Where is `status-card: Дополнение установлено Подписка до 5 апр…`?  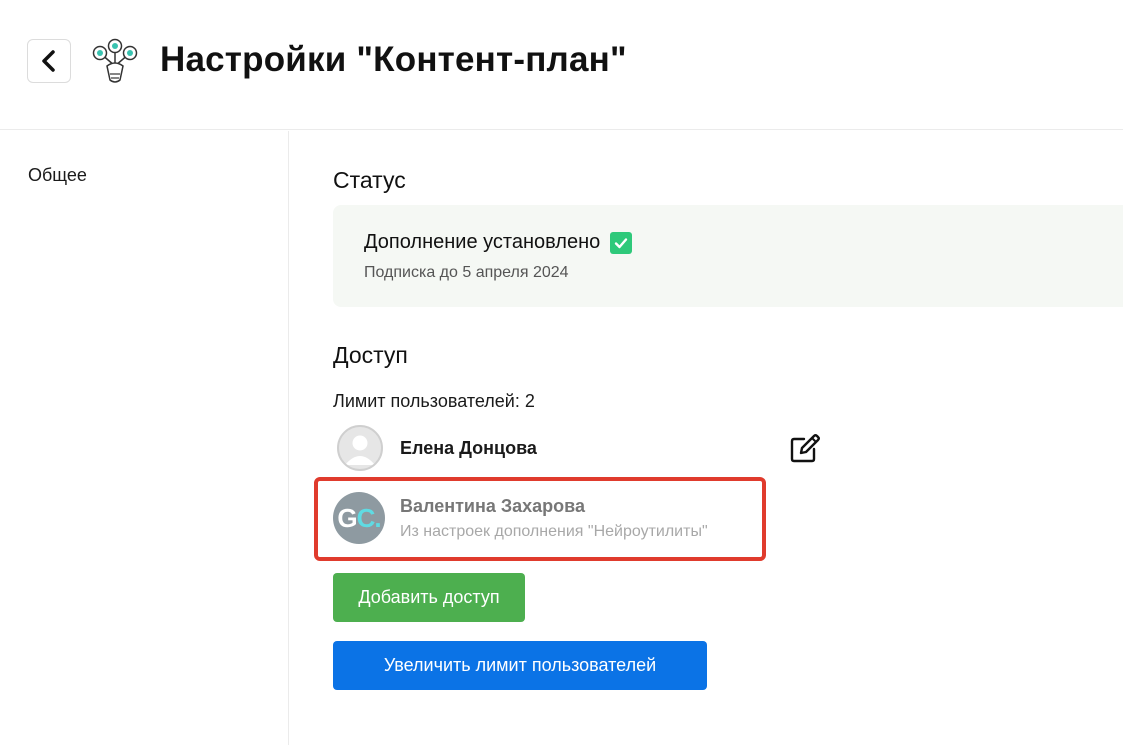
status-card: Дополнение установлено Подписка до 5 апр… is located at coordinates (728, 256).